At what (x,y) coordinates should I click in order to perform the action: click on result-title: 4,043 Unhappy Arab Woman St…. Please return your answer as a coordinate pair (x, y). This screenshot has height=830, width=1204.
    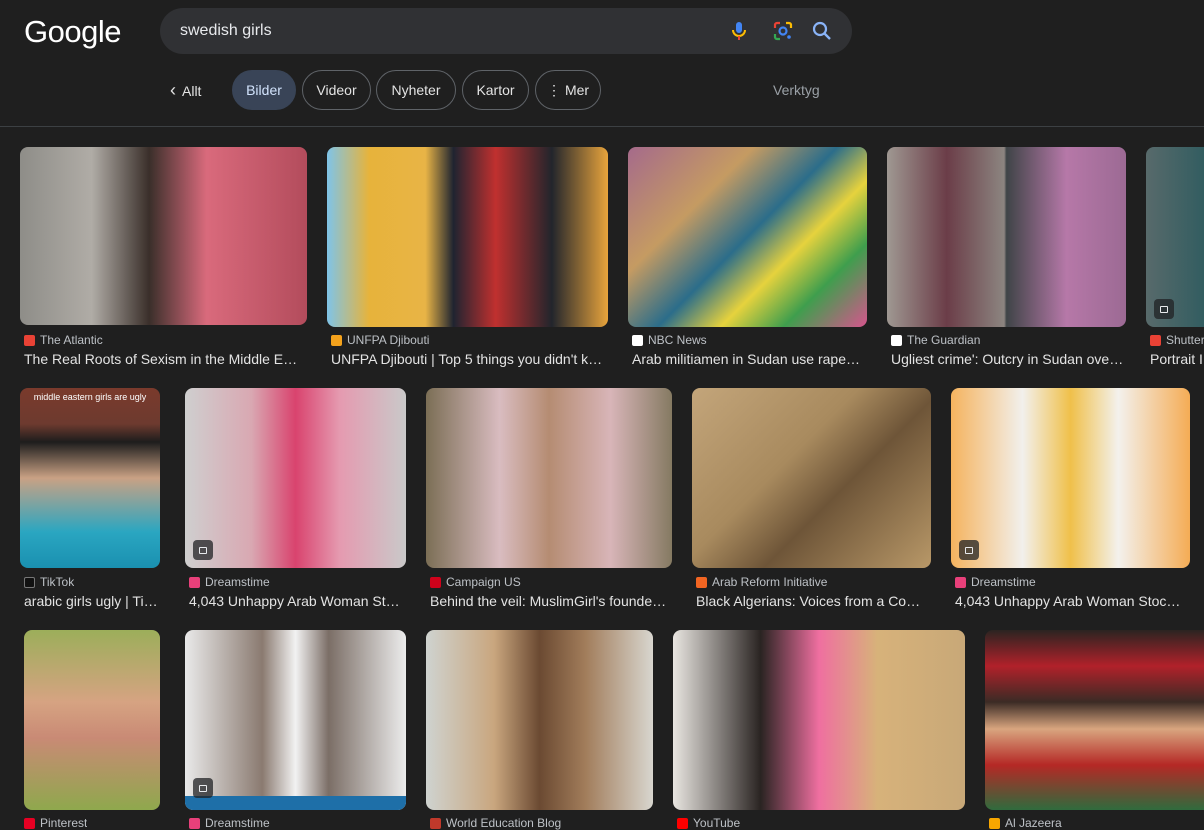
    Looking at the image, I should click on (297, 601).